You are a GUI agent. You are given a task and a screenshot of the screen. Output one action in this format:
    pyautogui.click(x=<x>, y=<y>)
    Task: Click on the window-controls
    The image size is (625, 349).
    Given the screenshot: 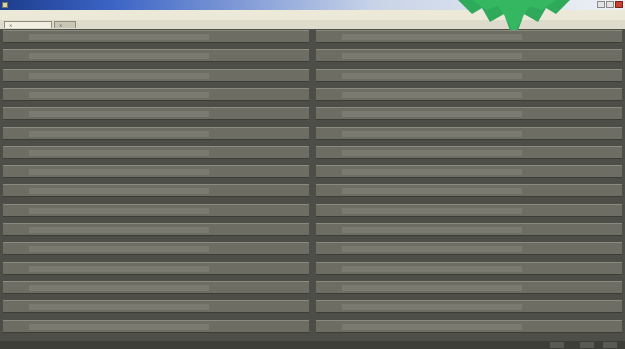 What is the action you would take?
    pyautogui.click(x=610, y=4)
    